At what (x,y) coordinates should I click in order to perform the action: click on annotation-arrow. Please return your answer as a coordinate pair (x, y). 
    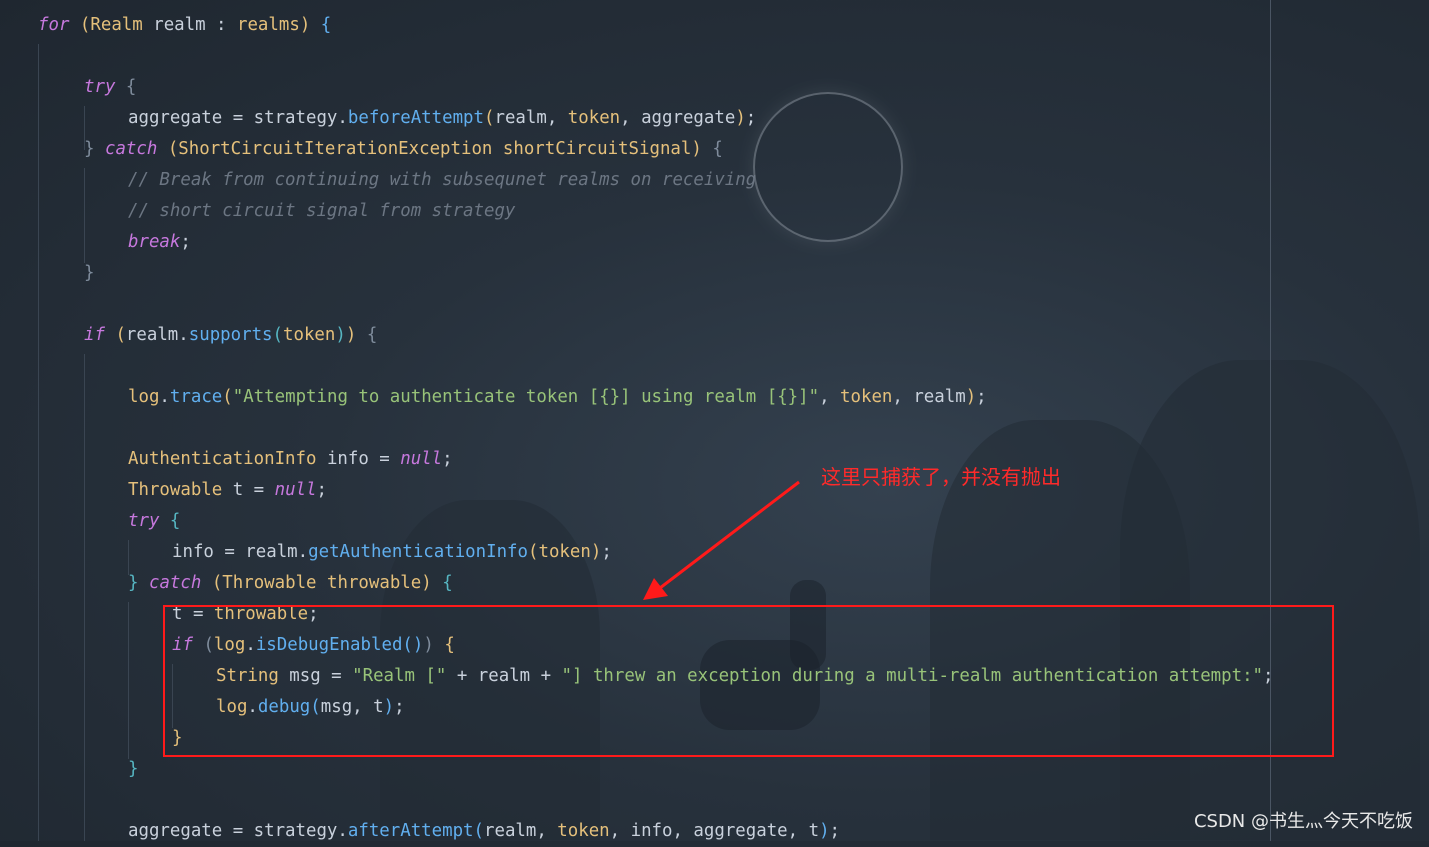
    Looking at the image, I should click on (721, 540).